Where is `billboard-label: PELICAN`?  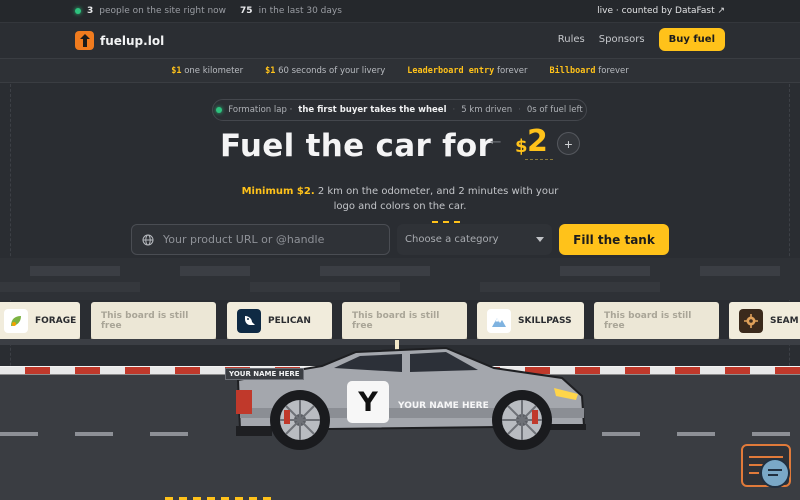
billboard-label: PELICAN is located at coordinates (289, 320).